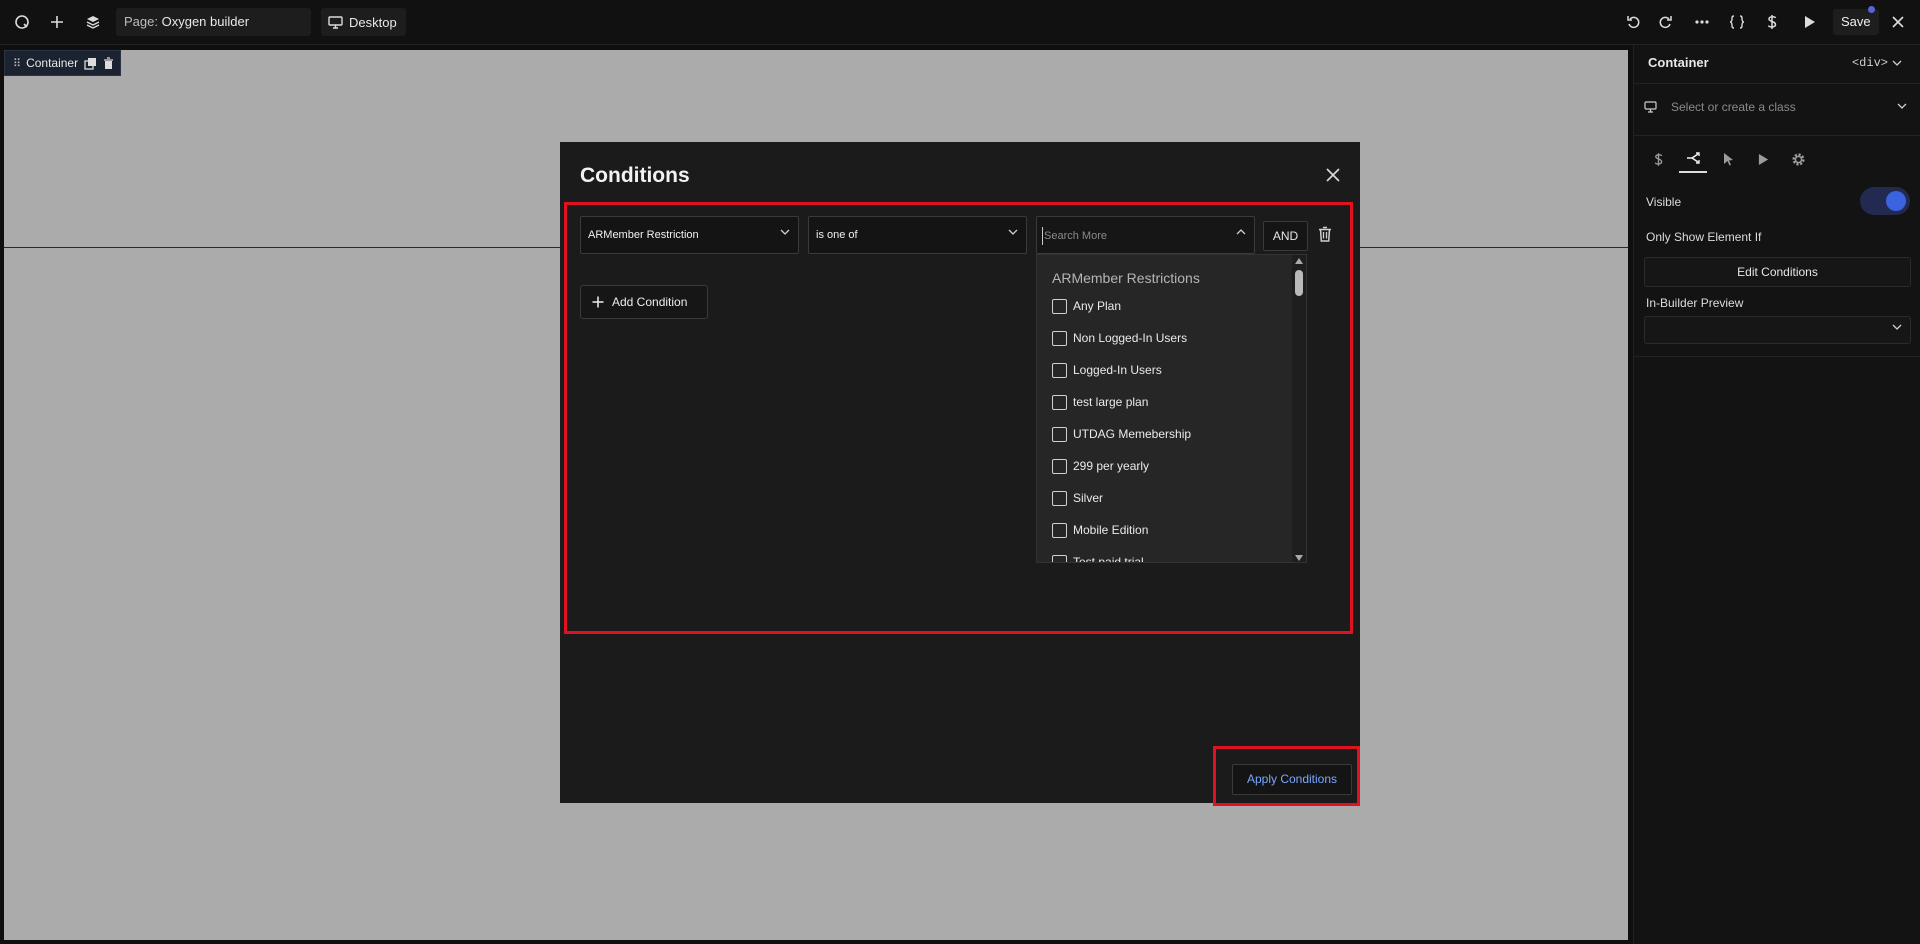 Image resolution: width=1920 pixels, height=944 pixels. I want to click on layers-icon, so click(93, 22).